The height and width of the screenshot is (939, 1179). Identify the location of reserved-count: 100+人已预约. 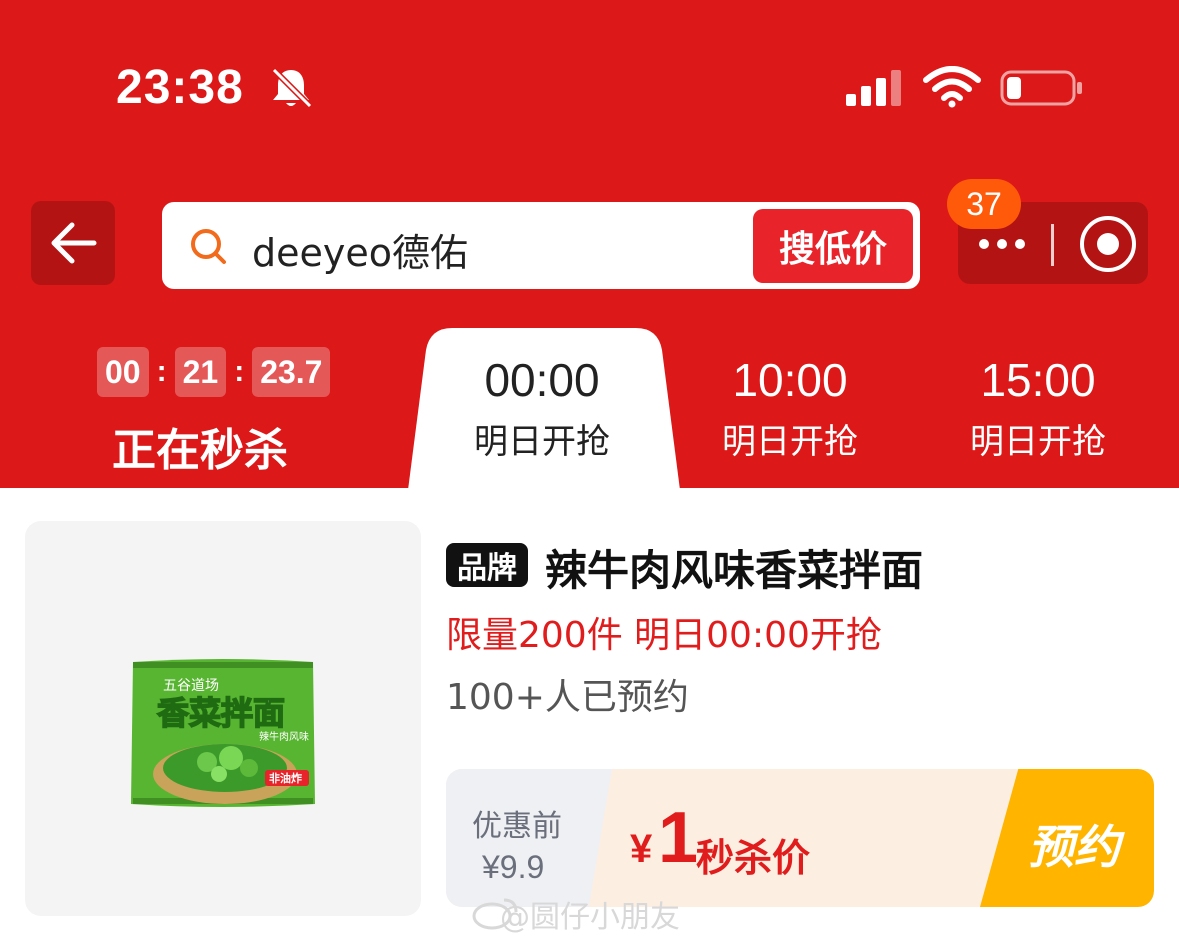
(567, 697).